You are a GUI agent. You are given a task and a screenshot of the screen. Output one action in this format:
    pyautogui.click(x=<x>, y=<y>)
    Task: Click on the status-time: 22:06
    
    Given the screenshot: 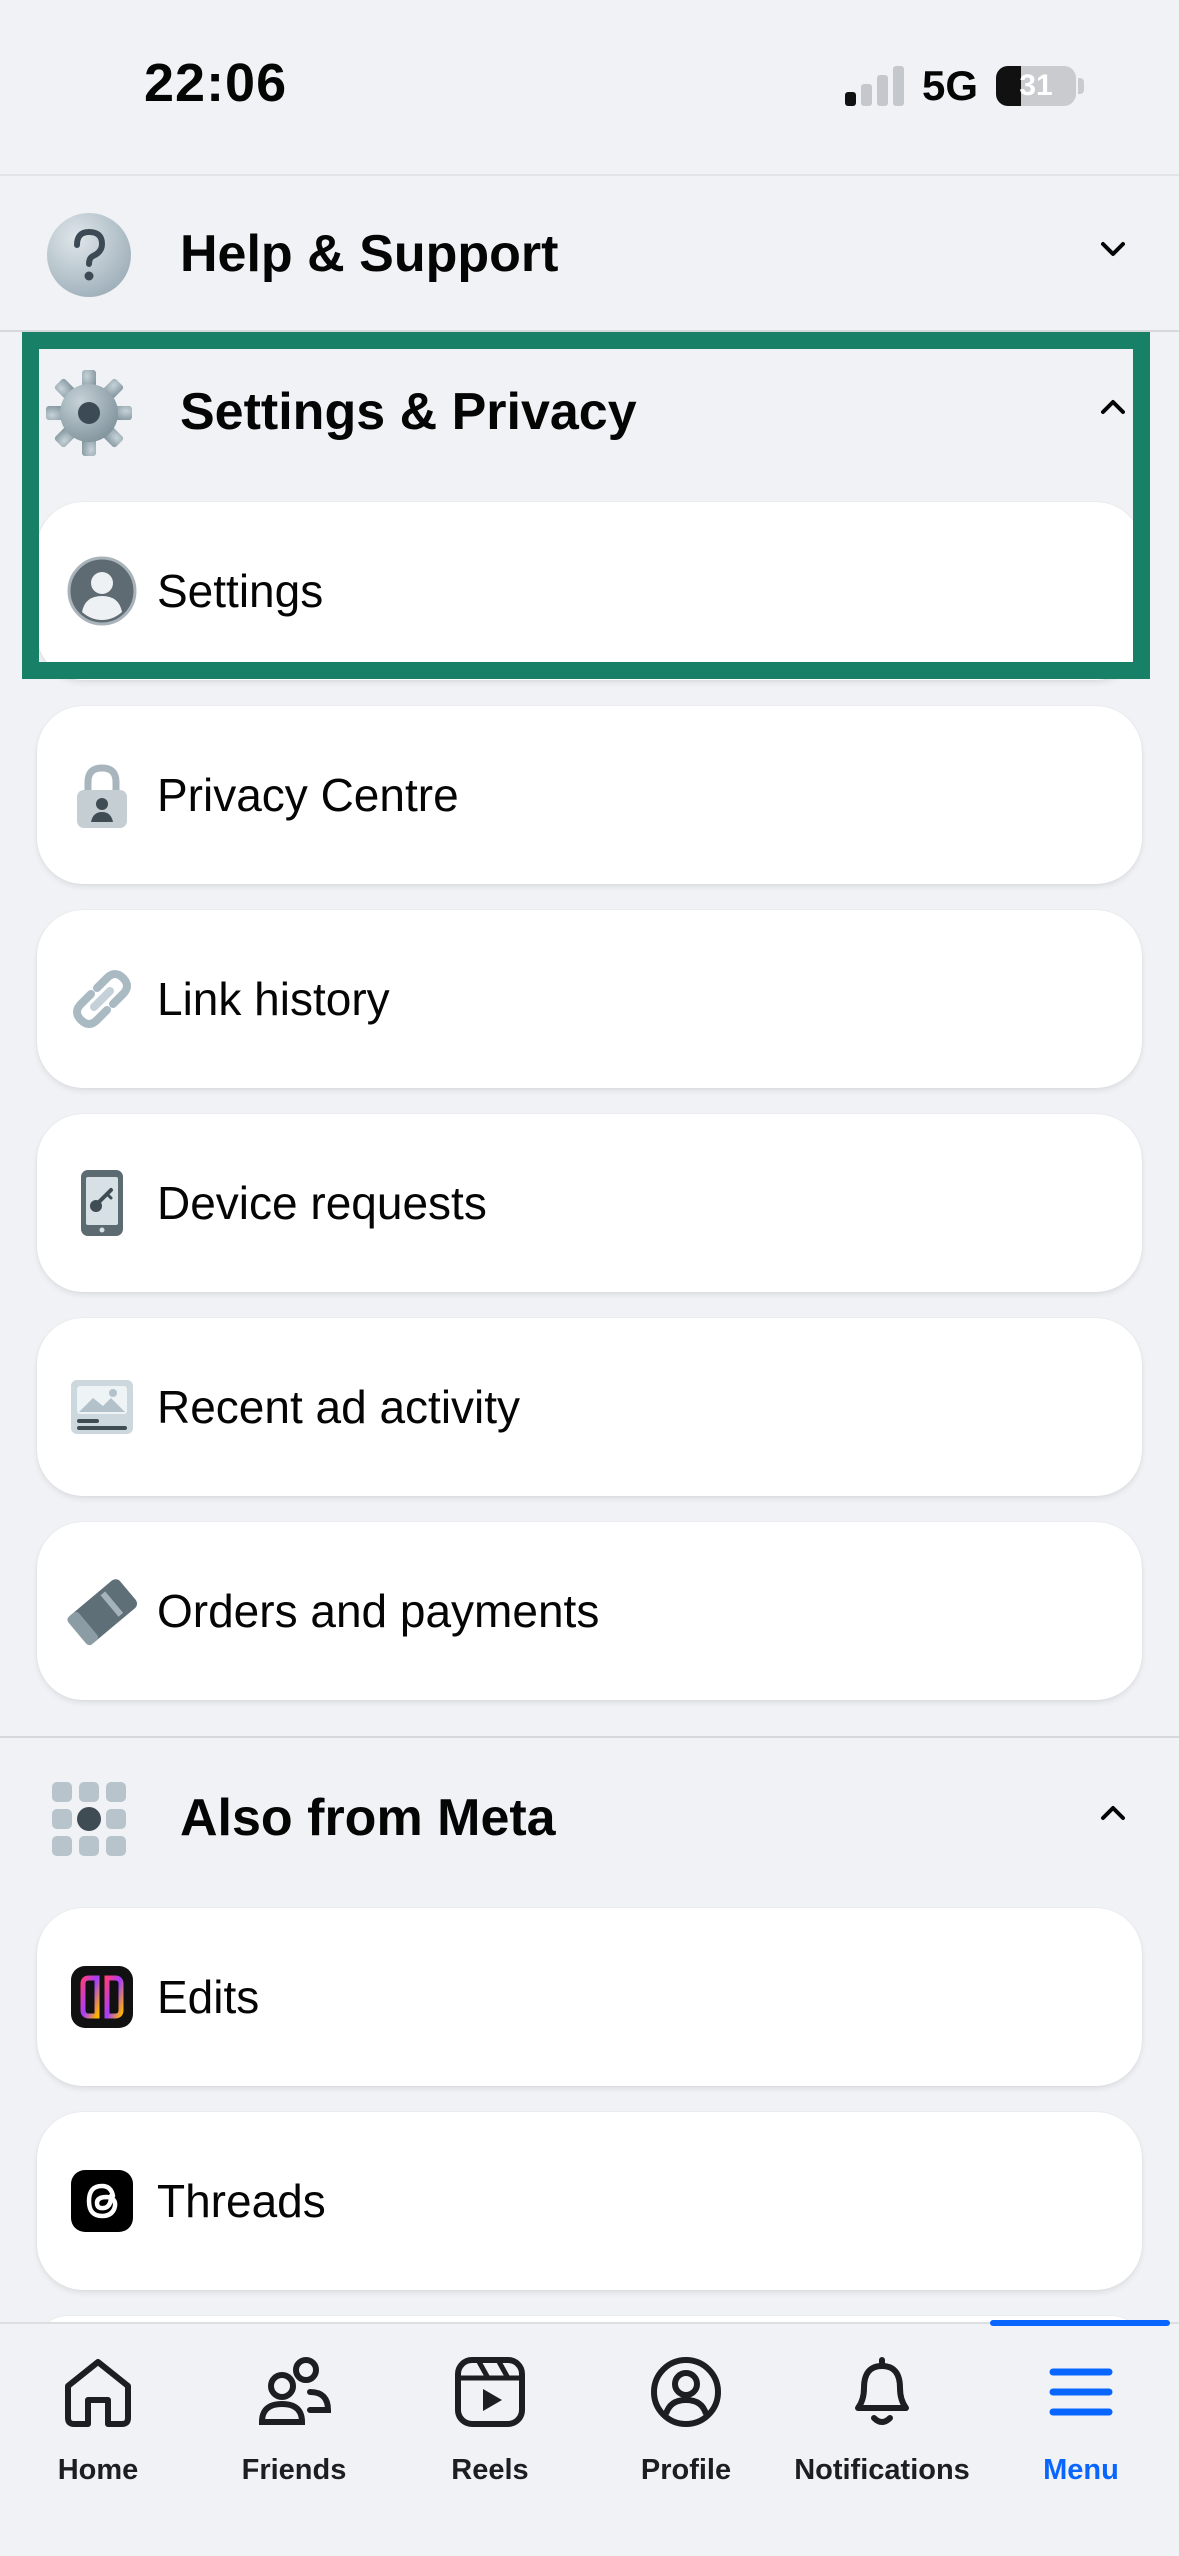 What is the action you would take?
    pyautogui.click(x=216, y=83)
    